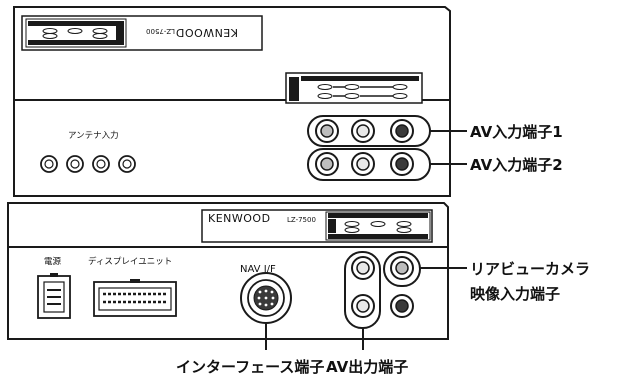 This screenshot has height=380, width=621. I want to click on display-unit-connector, so click(135, 298).